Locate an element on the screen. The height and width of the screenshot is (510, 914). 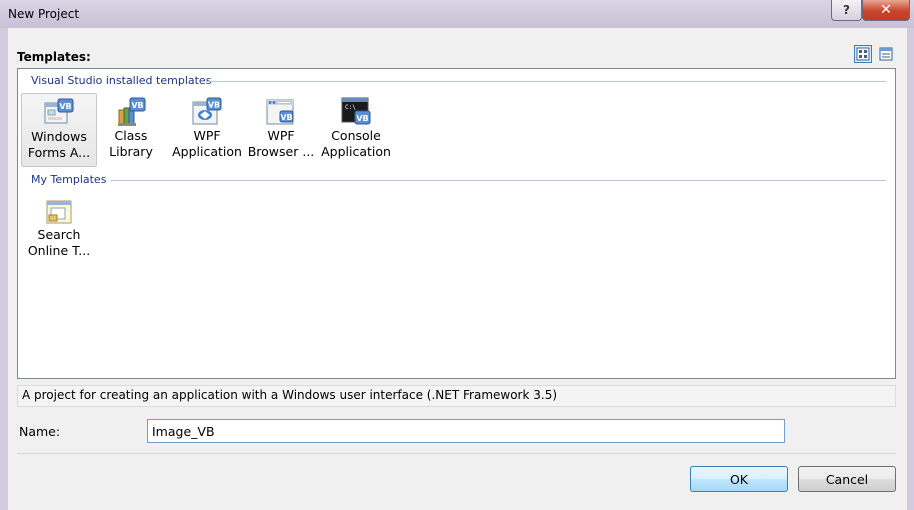
group-header-installed: Visual Studio installed templates is located at coordinates (121, 80).